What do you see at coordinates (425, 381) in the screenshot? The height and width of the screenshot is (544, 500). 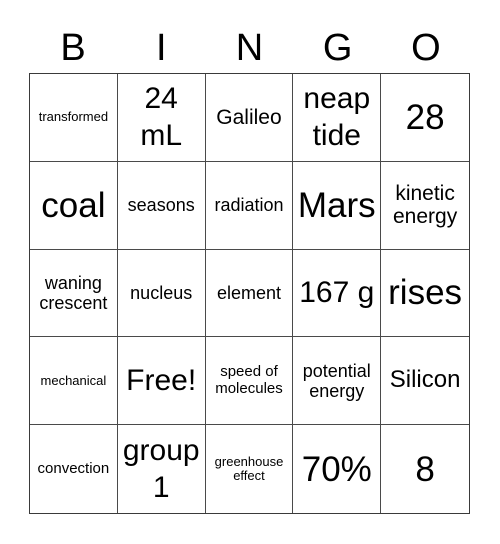 I see `bingo-cell: Silicon` at bounding box center [425, 381].